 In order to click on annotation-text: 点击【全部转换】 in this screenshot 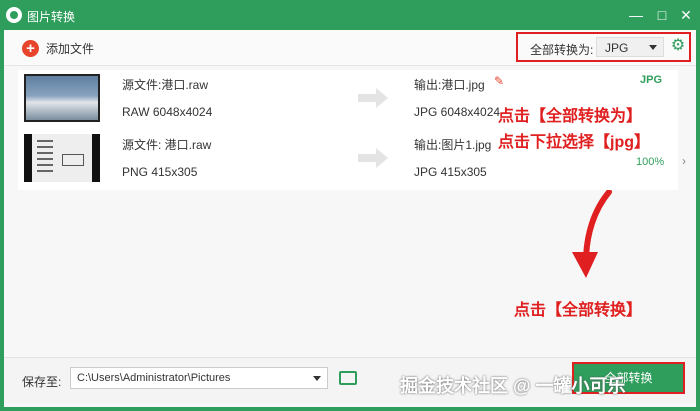, I will do `click(578, 310)`.